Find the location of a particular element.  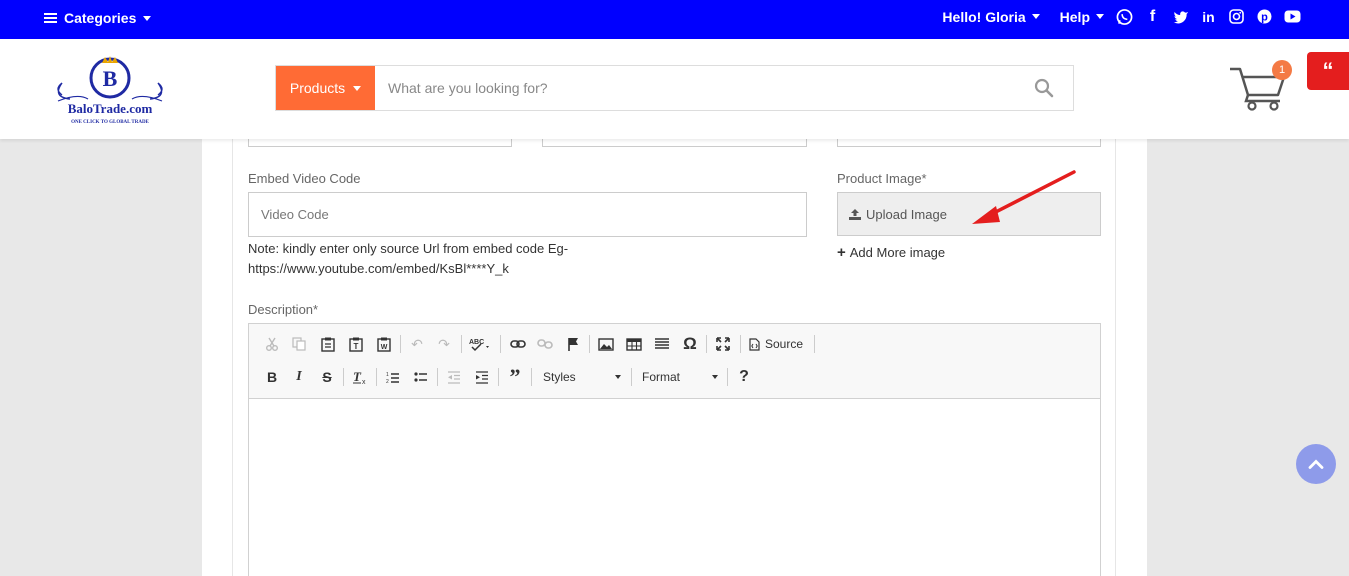

special-character-icon: Ω is located at coordinates (690, 344).